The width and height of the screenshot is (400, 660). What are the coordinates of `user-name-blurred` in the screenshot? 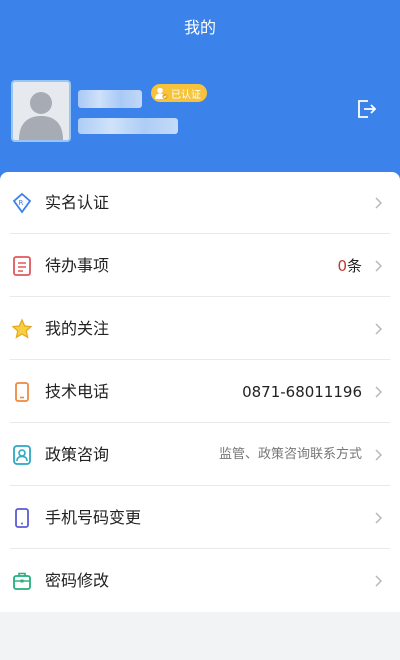 It's located at (110, 99).